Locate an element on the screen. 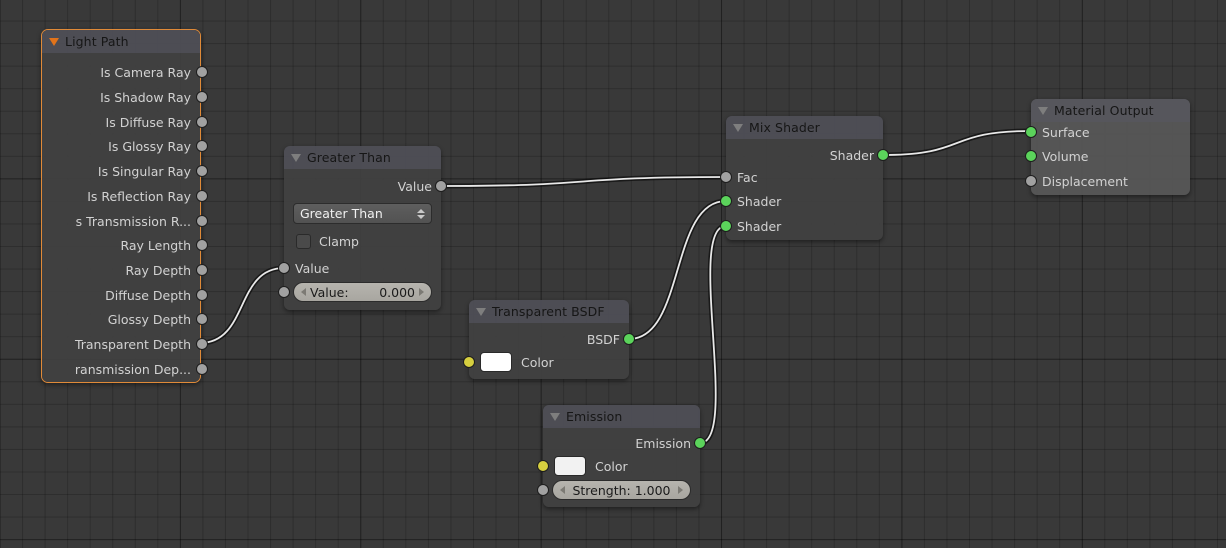  input-label: Fac is located at coordinates (747, 177).